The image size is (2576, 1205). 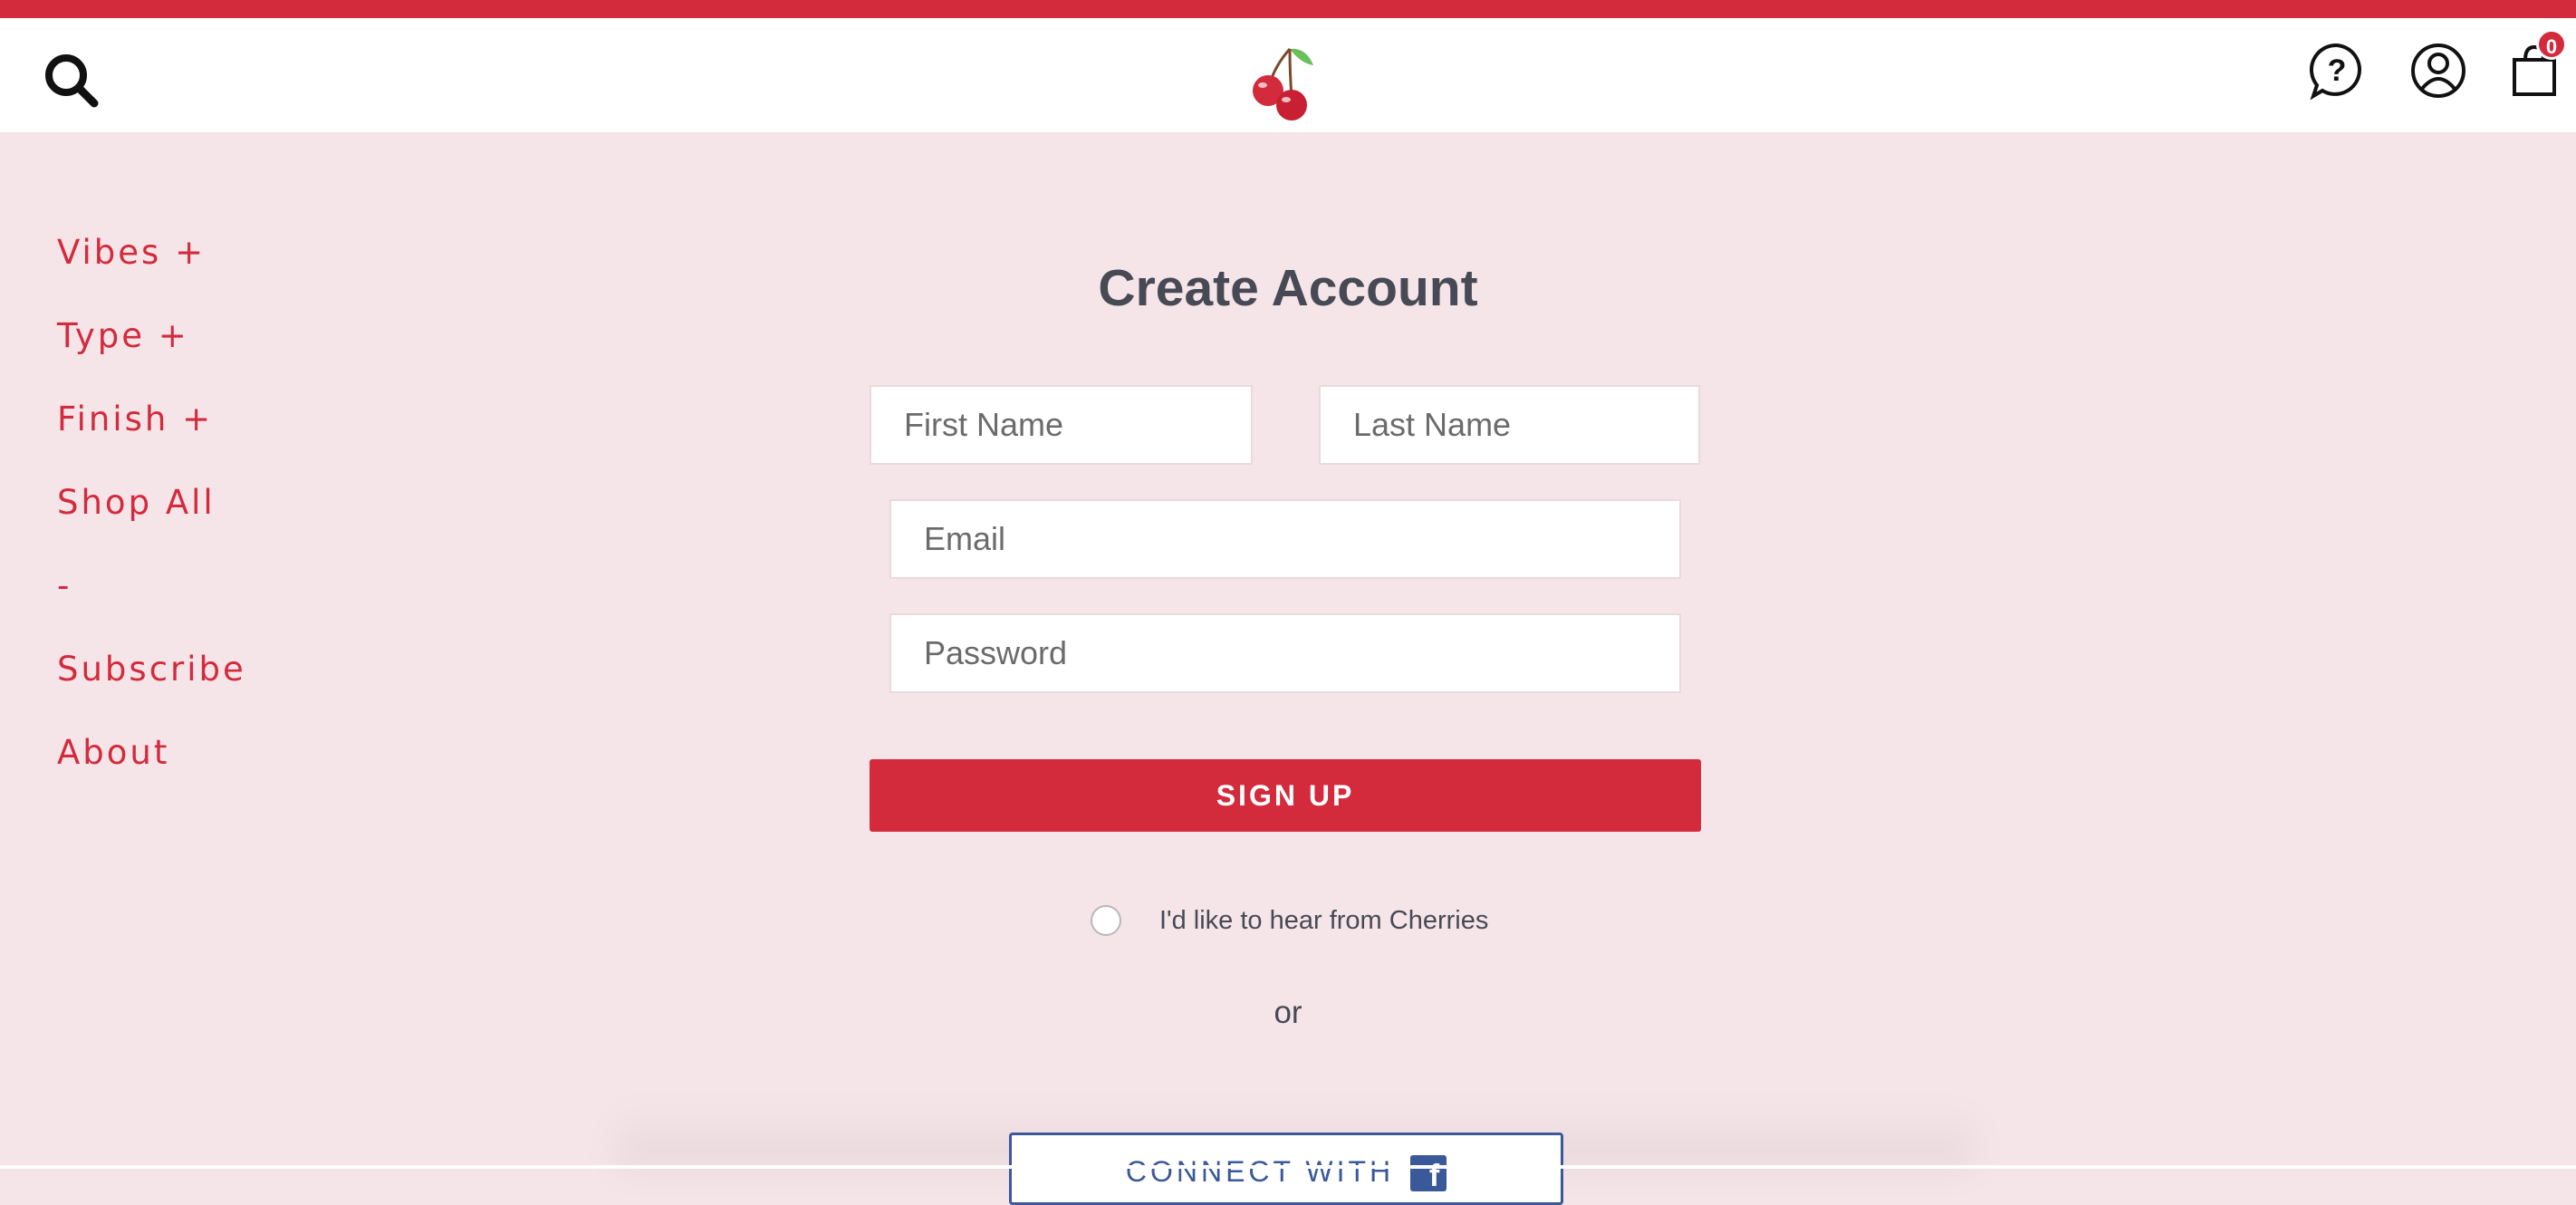 What do you see at coordinates (1428, 1174) in the screenshot?
I see `facebook-icon: f` at bounding box center [1428, 1174].